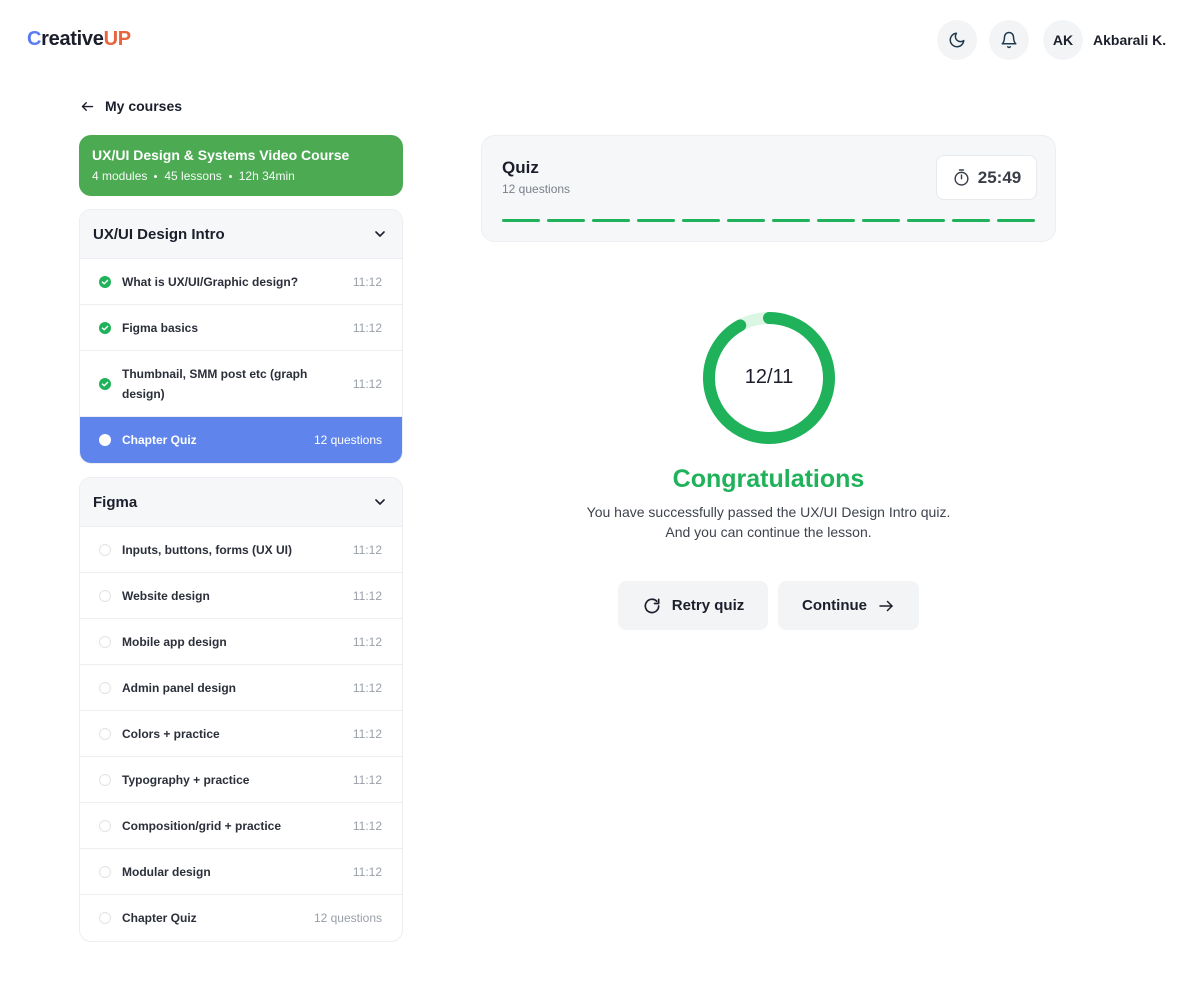 The width and height of the screenshot is (1188, 984). What do you see at coordinates (120, 176) in the screenshot?
I see `course-modules-count: 4 modules` at bounding box center [120, 176].